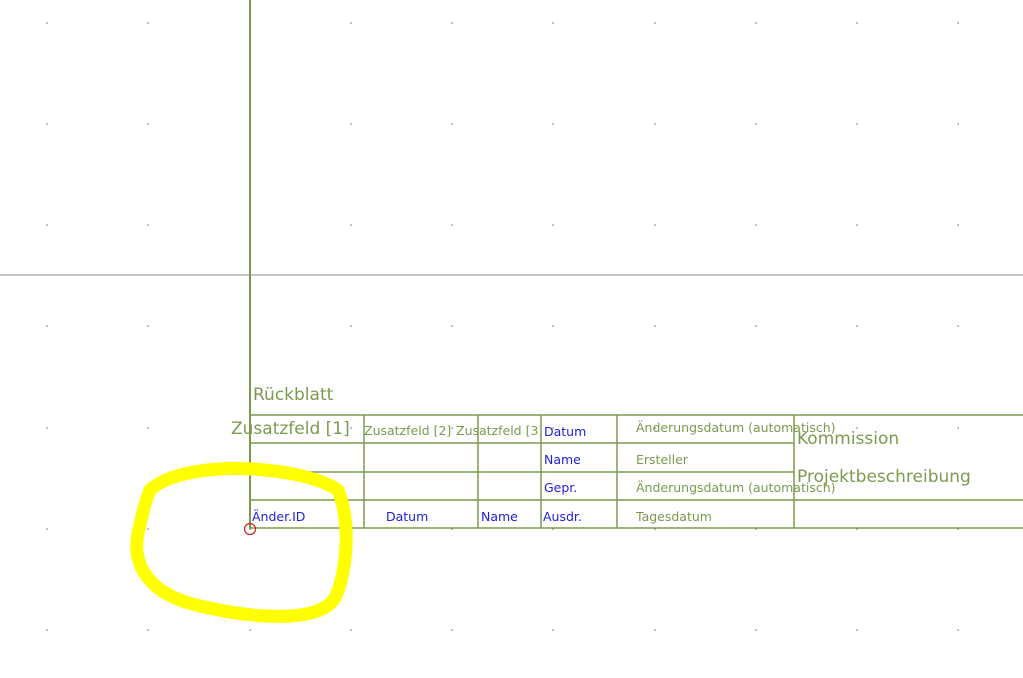  I want to click on revision-name-header: Name, so click(499, 516).